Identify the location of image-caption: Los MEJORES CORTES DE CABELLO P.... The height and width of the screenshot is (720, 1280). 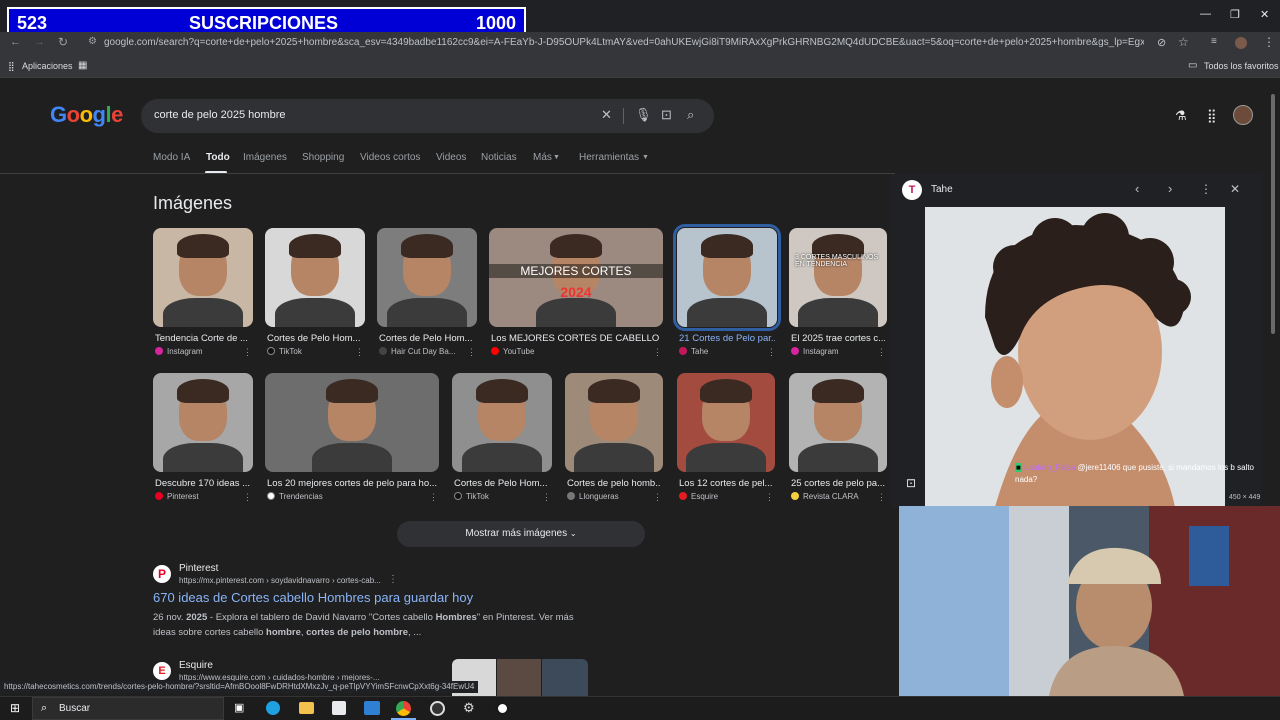
(576, 338).